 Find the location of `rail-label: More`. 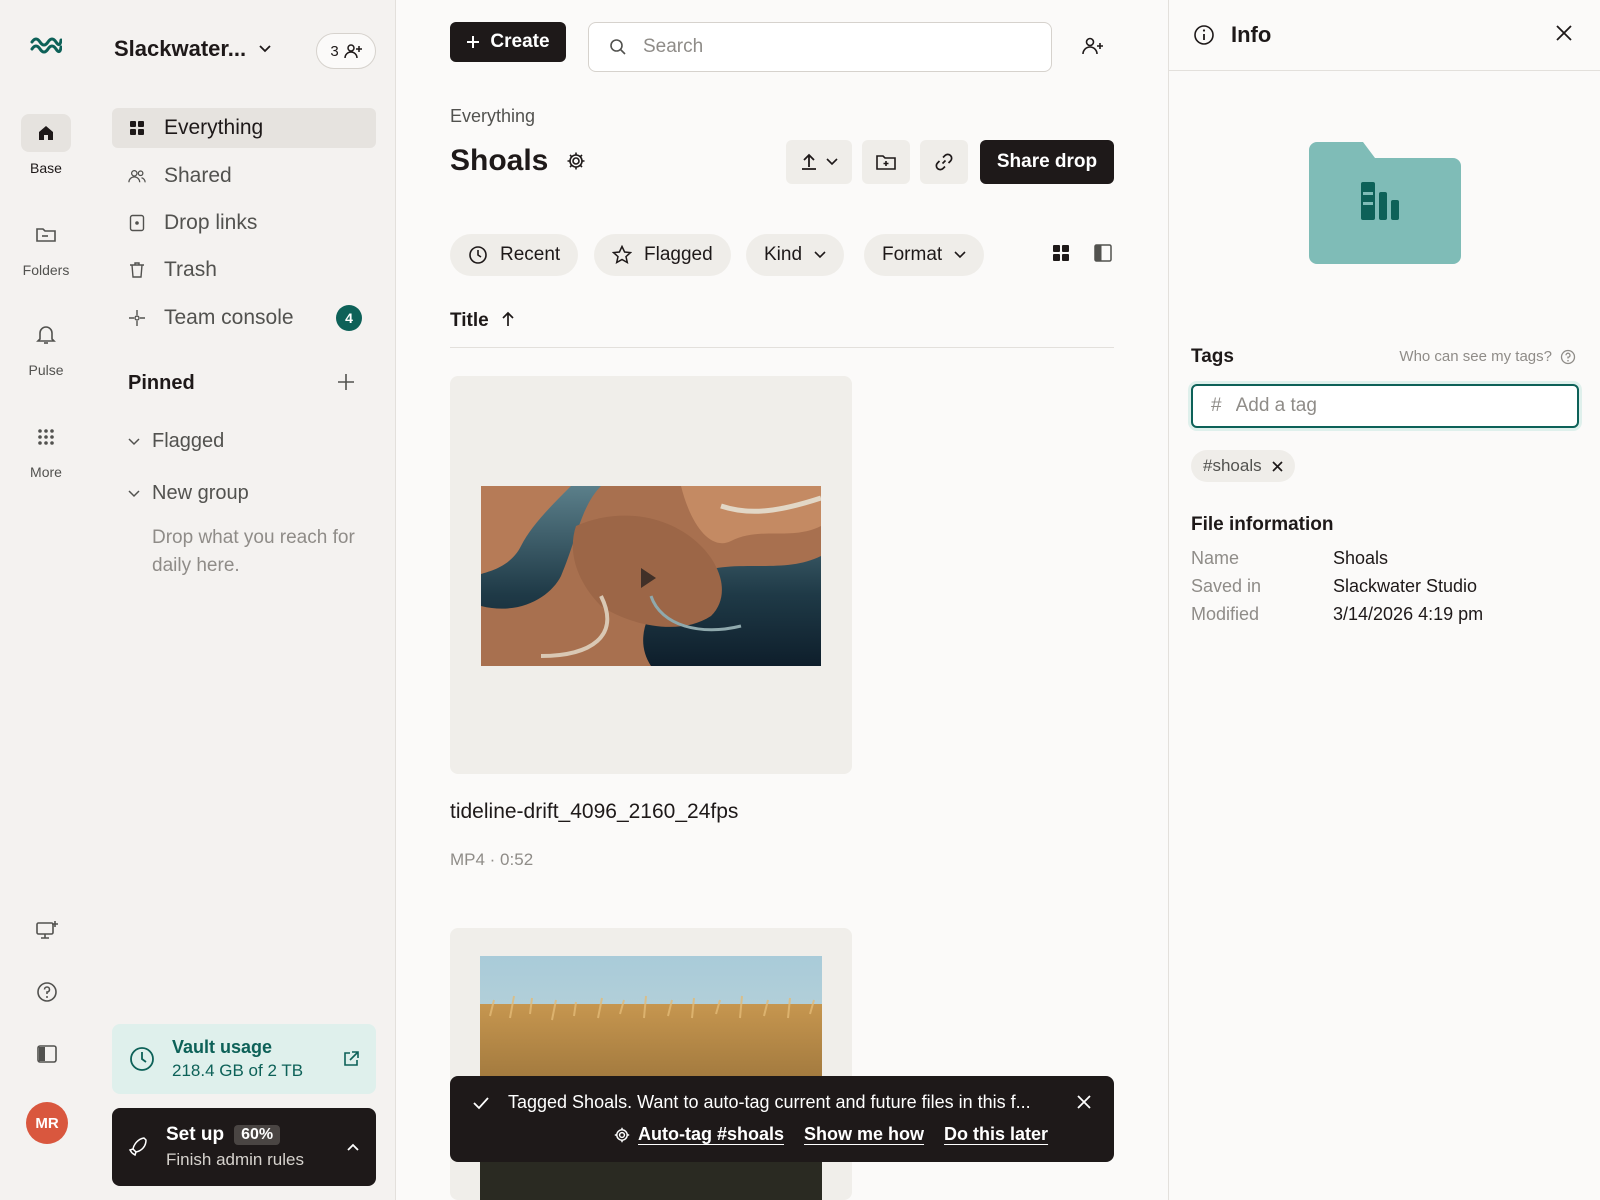

rail-label: More is located at coordinates (46, 472).